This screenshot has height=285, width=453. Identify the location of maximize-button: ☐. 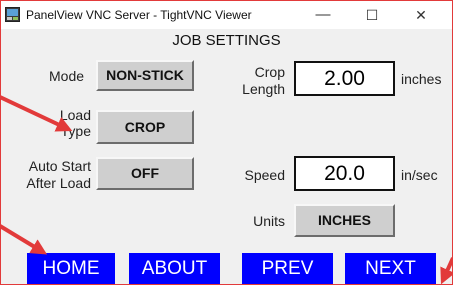
(372, 15).